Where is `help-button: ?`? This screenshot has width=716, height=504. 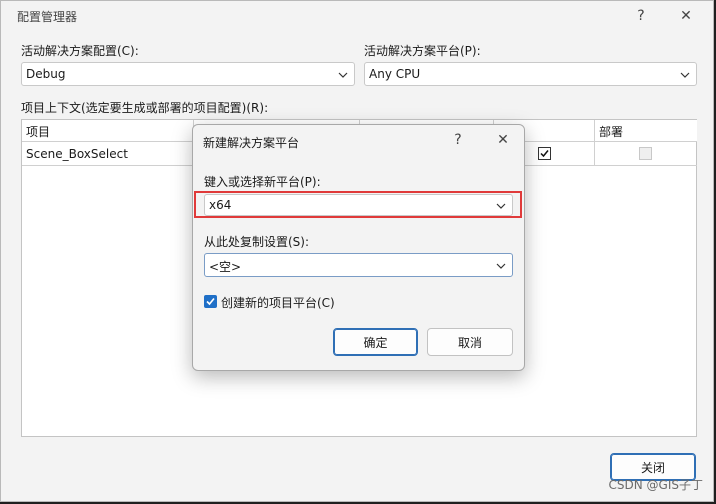
help-button: ? is located at coordinates (641, 16).